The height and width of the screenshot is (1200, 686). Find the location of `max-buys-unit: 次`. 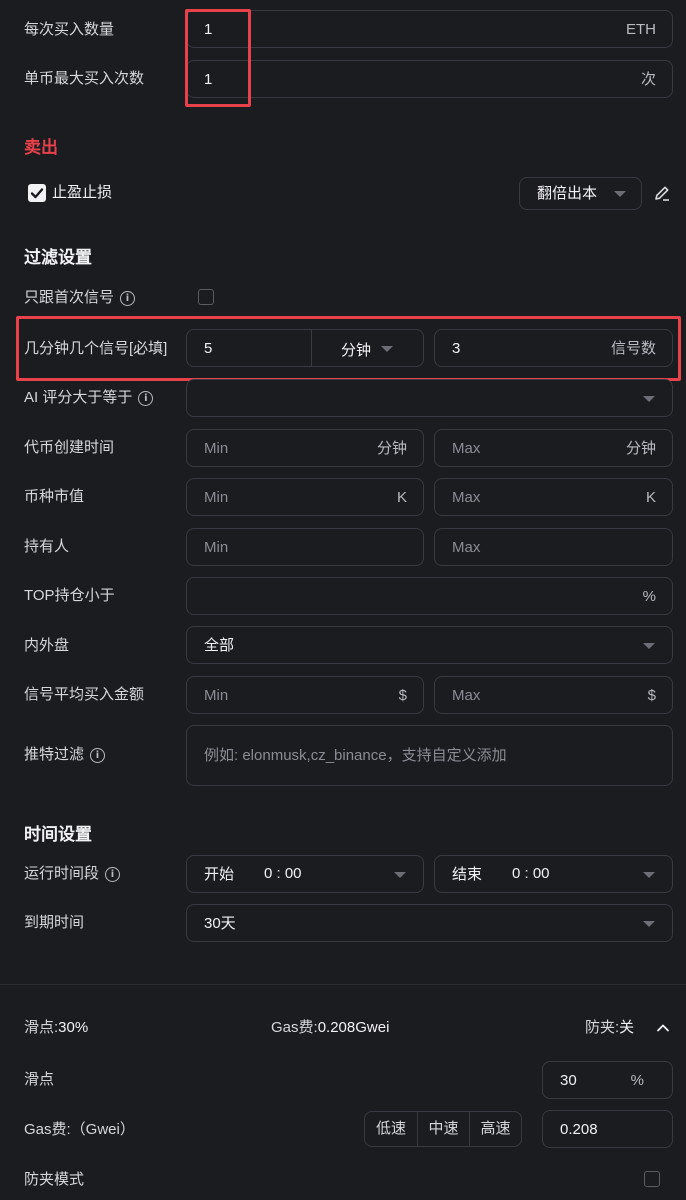

max-buys-unit: 次 is located at coordinates (648, 79).